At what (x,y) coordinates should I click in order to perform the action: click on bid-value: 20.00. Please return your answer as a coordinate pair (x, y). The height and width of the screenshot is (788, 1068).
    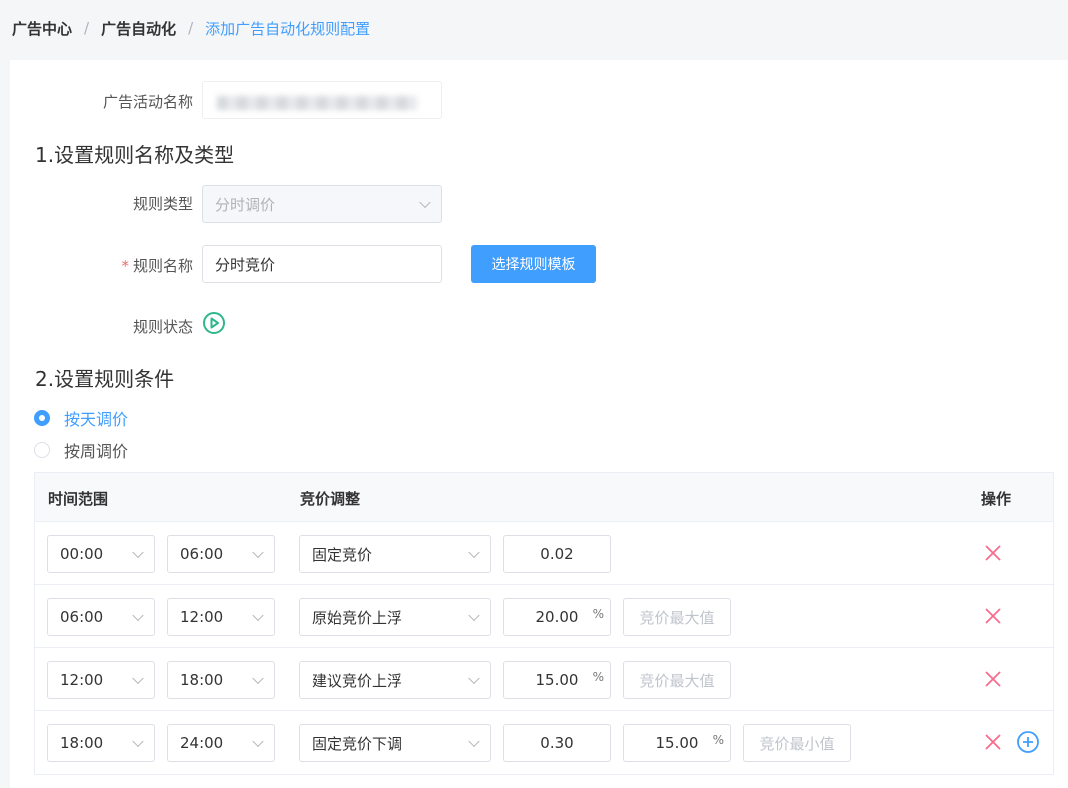
    Looking at the image, I should click on (557, 617).